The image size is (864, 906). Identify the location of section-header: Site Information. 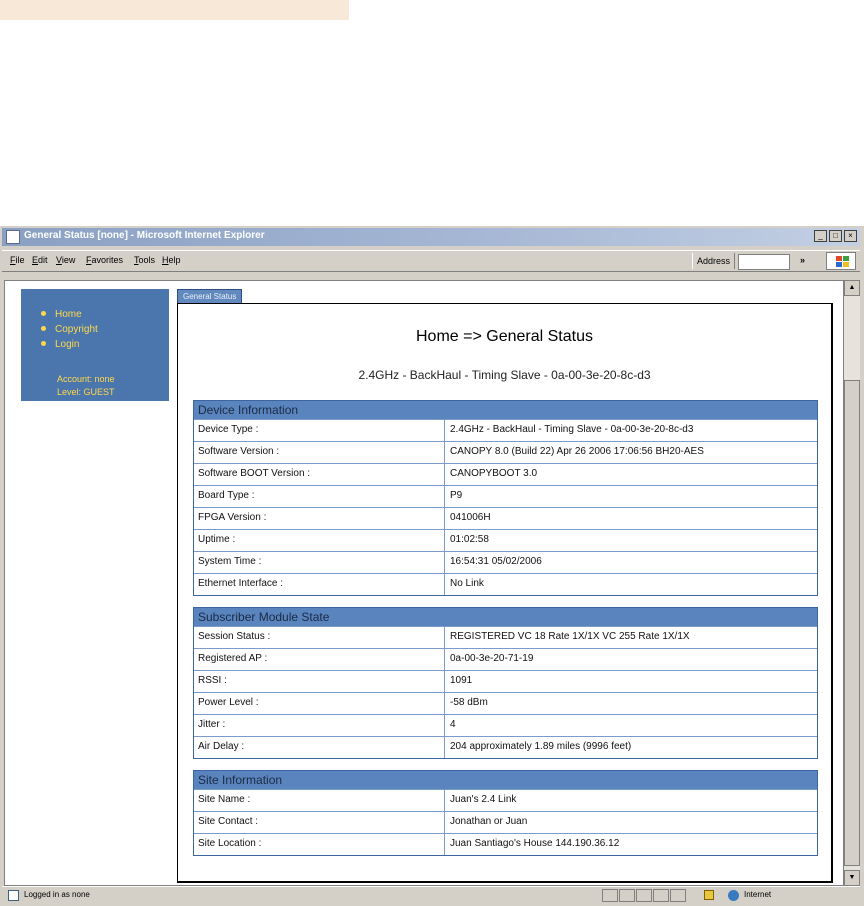
(505, 780).